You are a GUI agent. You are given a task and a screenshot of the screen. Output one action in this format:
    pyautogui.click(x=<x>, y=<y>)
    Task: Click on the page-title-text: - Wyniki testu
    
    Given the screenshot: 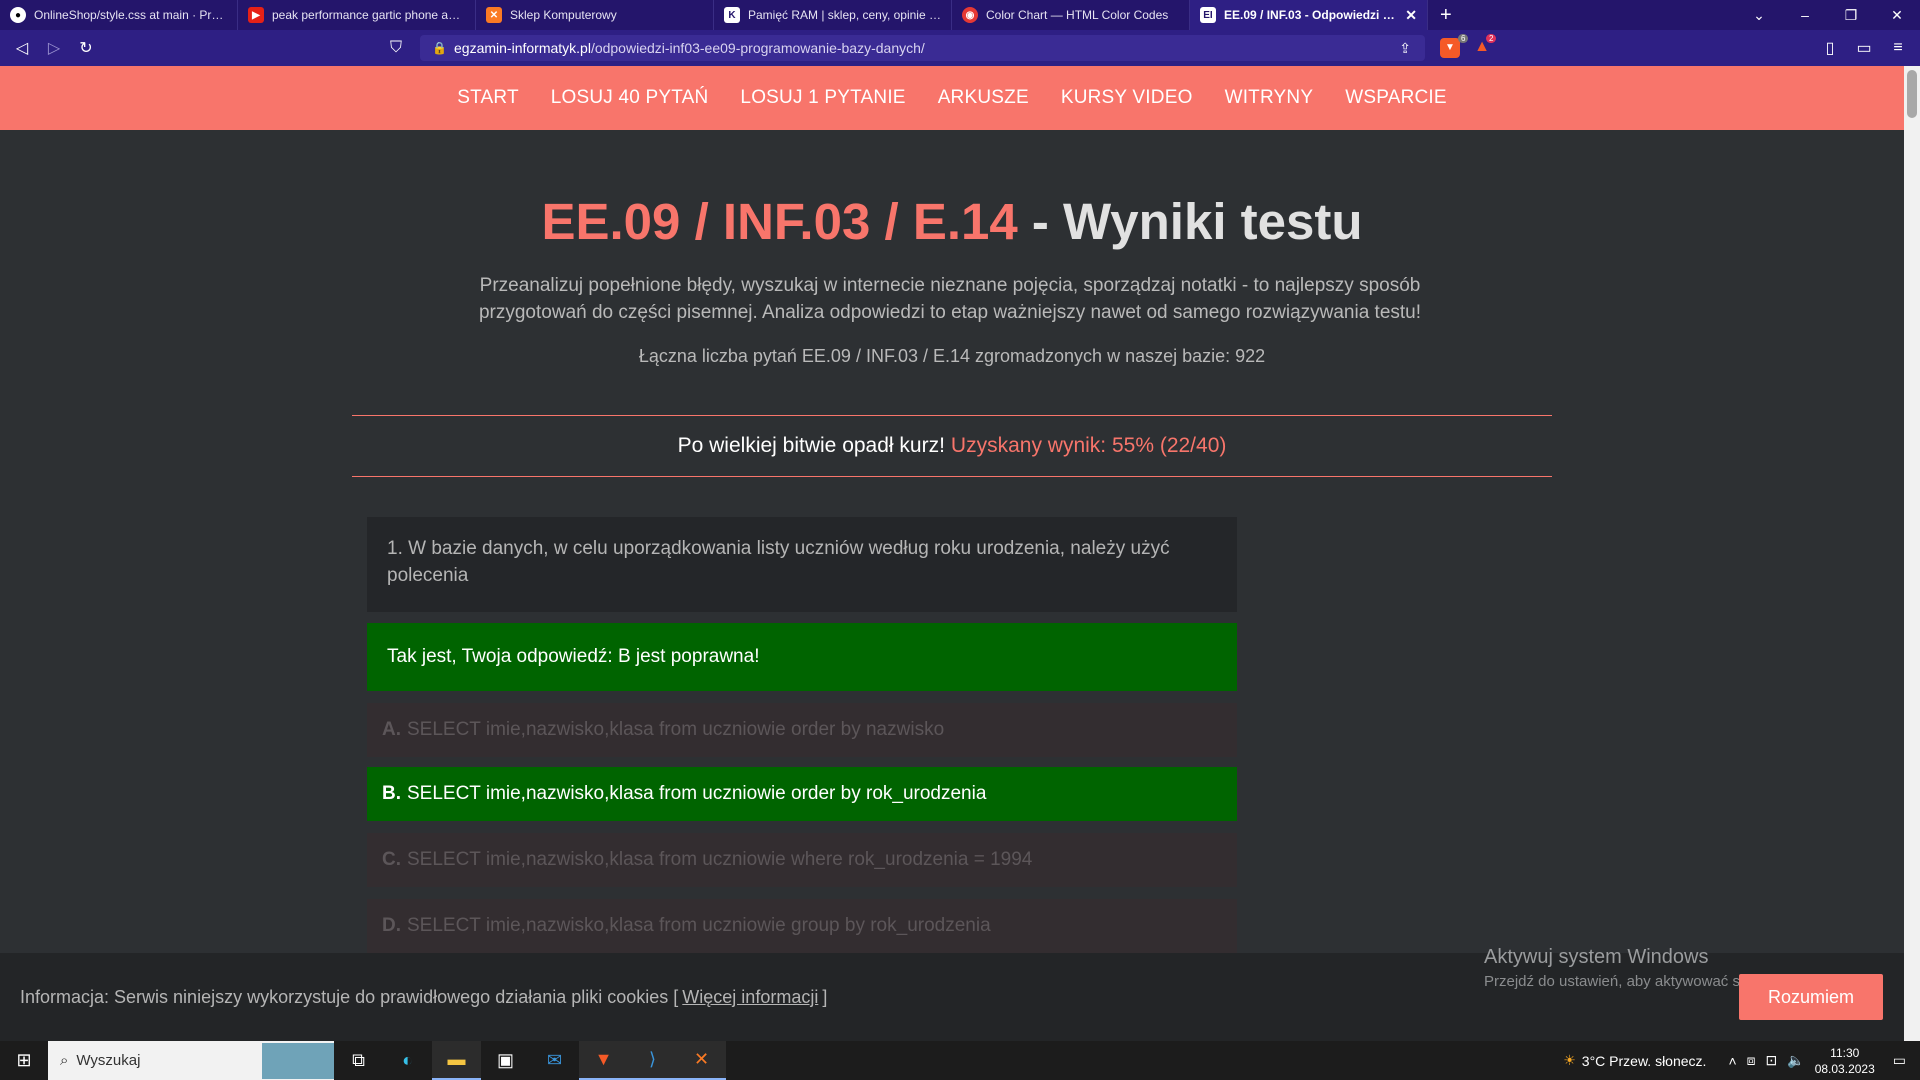 What is the action you would take?
    pyautogui.click(x=1190, y=221)
    